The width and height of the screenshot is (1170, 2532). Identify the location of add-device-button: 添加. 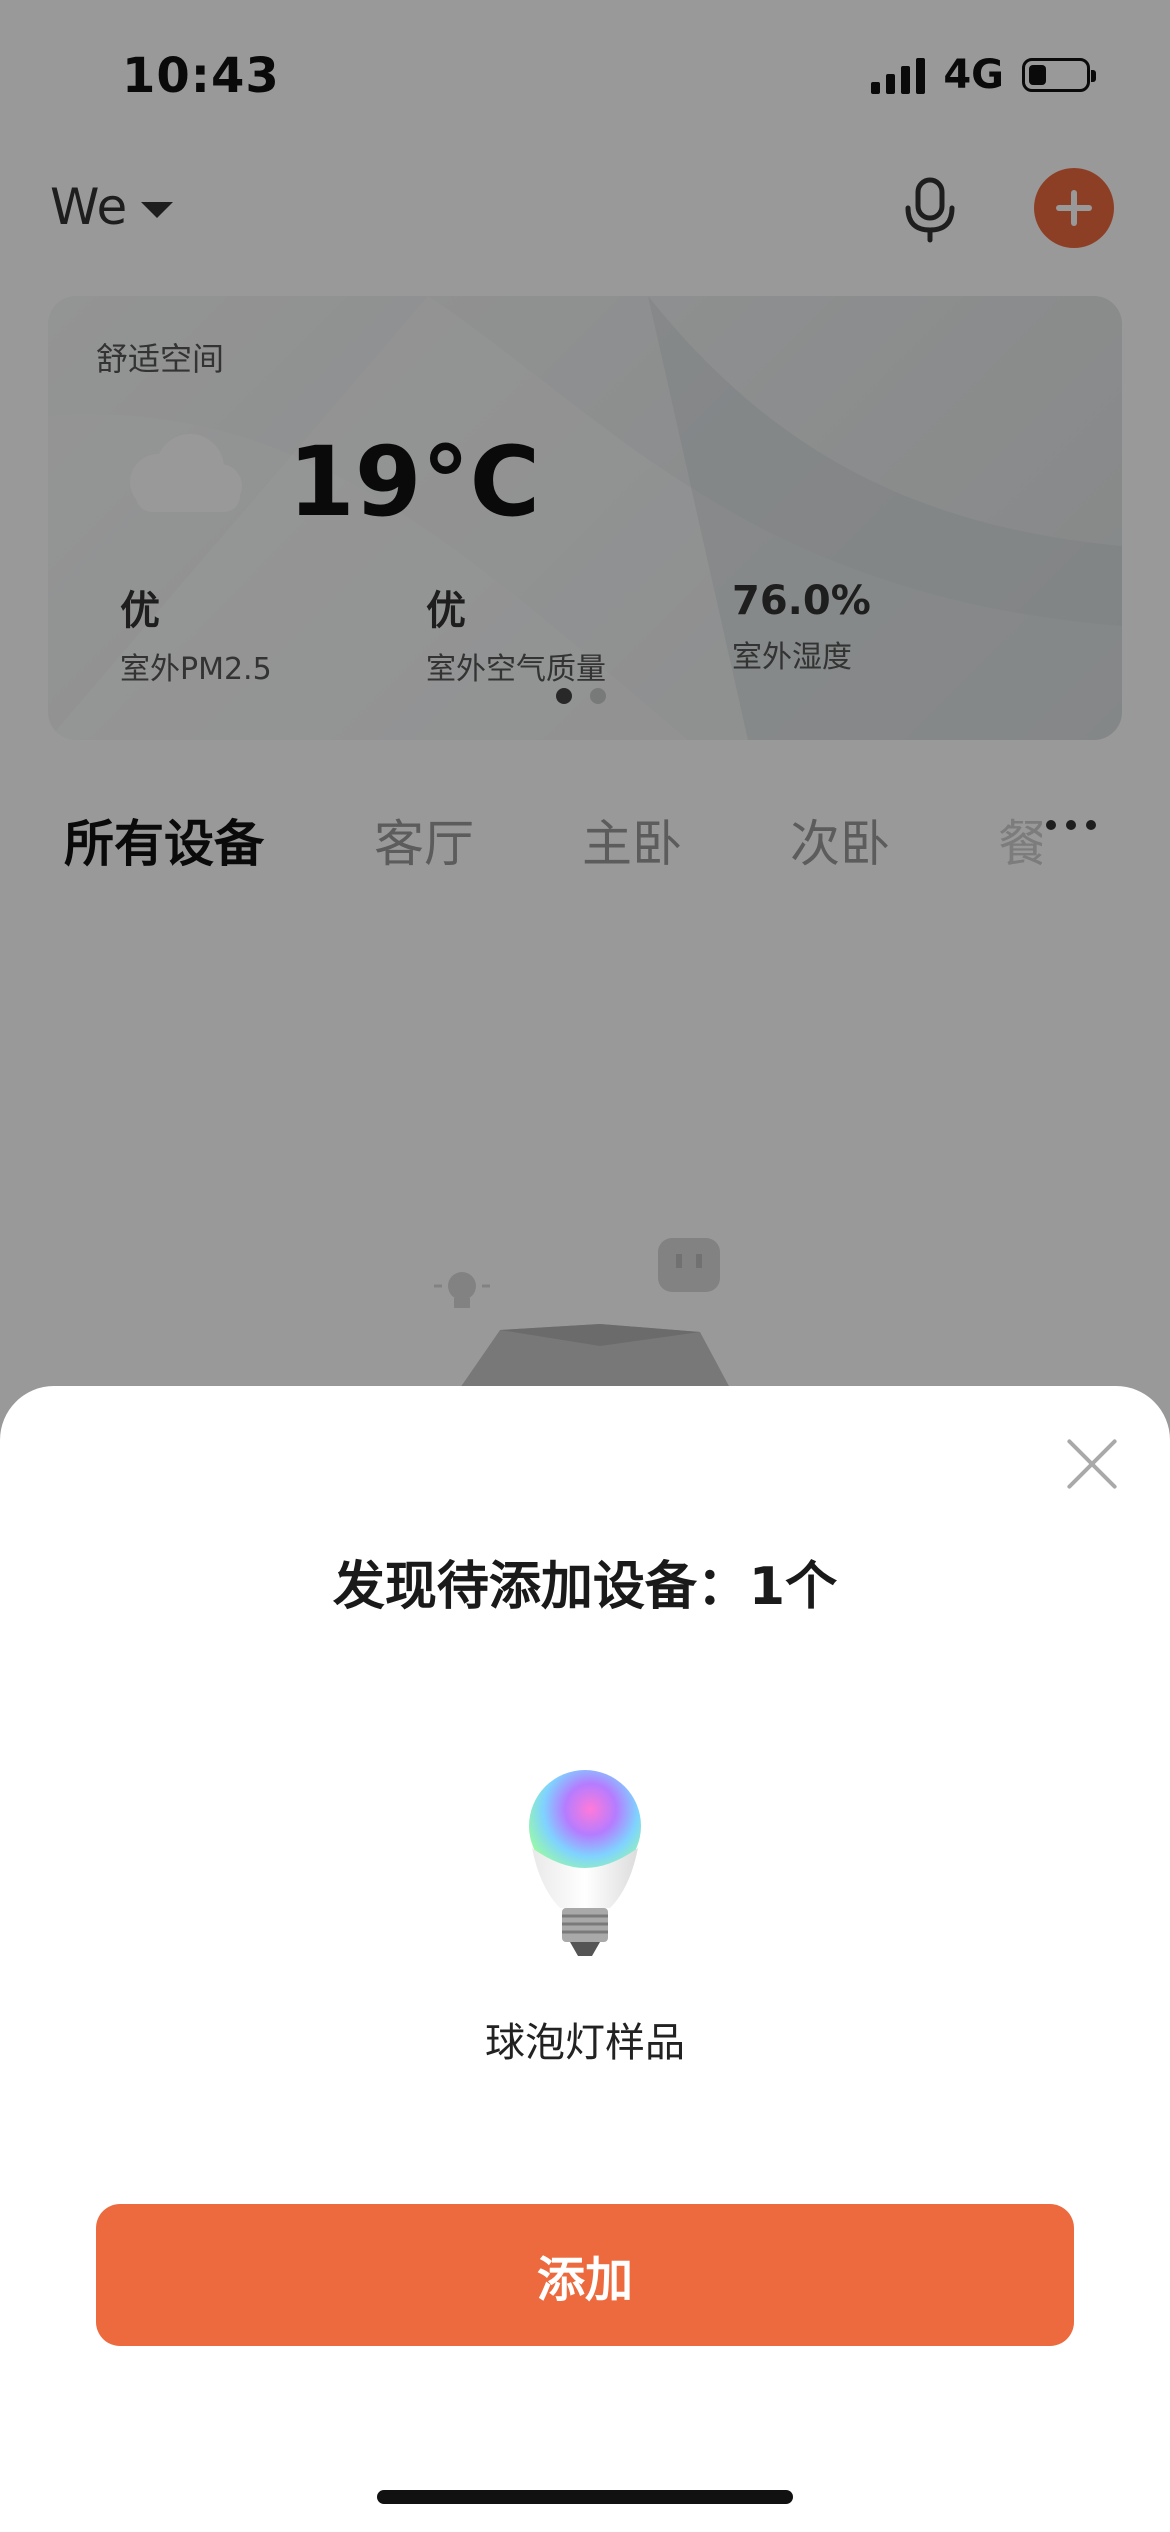
(585, 2275).